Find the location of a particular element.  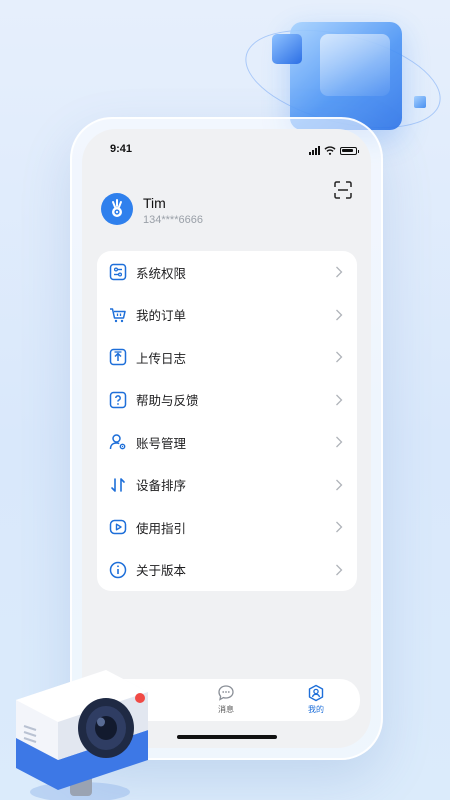

menu-item-label: 帮助与反馈 is located at coordinates (167, 401).